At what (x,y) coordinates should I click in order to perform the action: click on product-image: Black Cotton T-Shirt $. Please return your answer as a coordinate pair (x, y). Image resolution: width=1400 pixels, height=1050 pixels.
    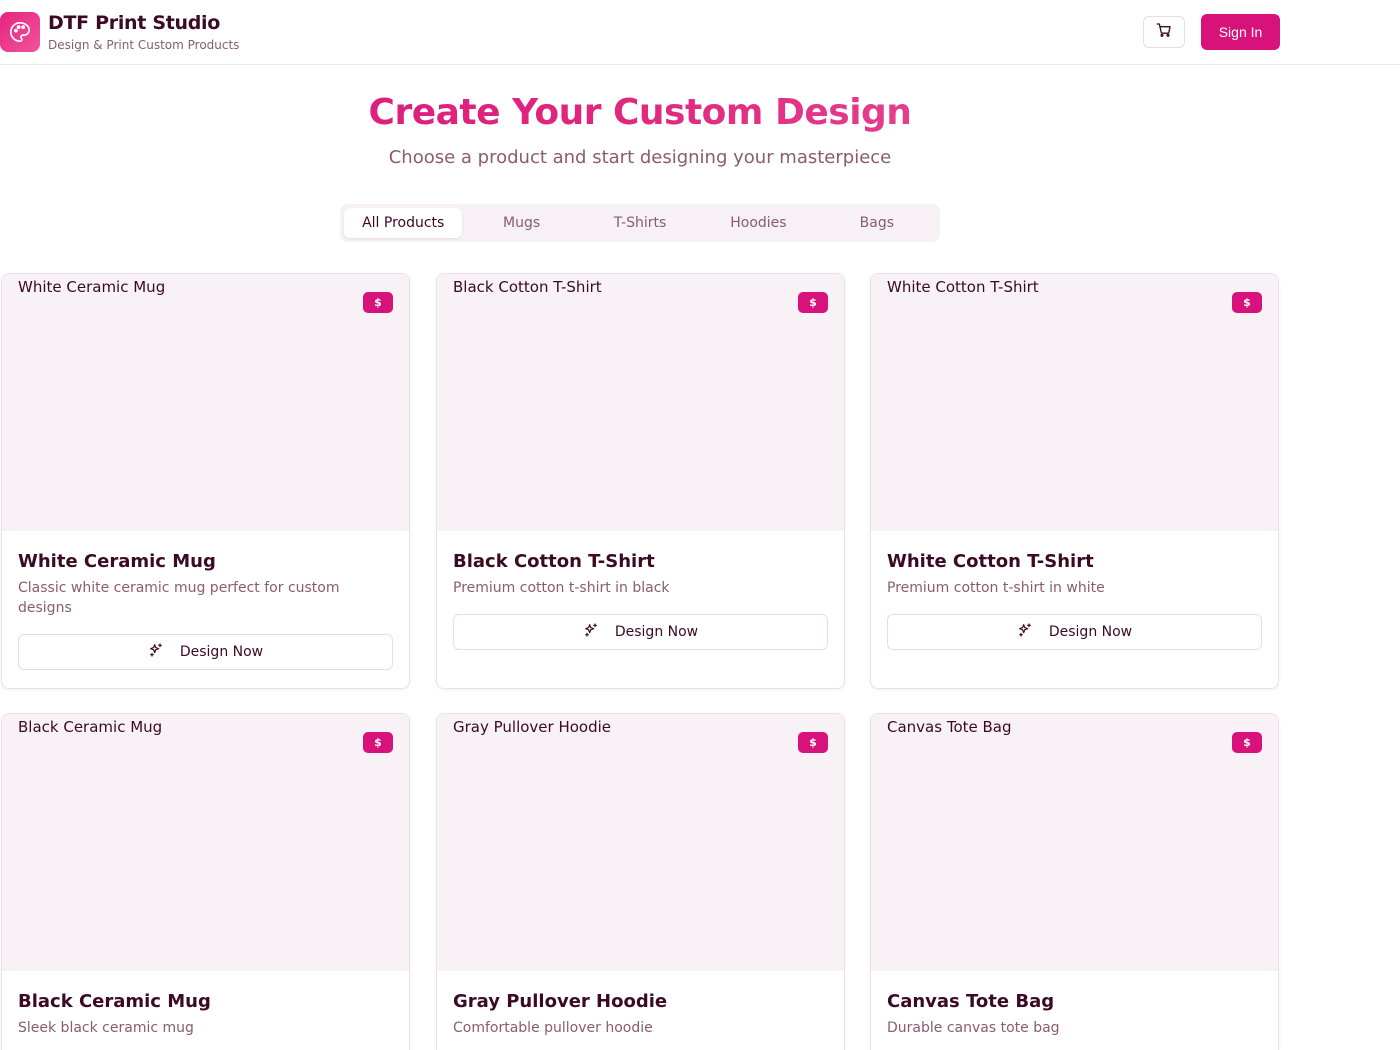
    Looking at the image, I should click on (640, 402).